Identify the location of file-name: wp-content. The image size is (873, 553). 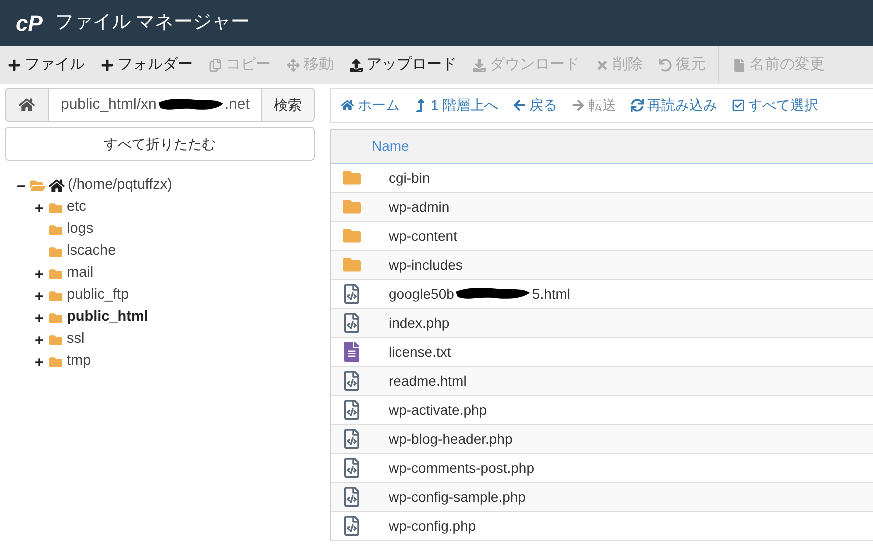
(423, 236).